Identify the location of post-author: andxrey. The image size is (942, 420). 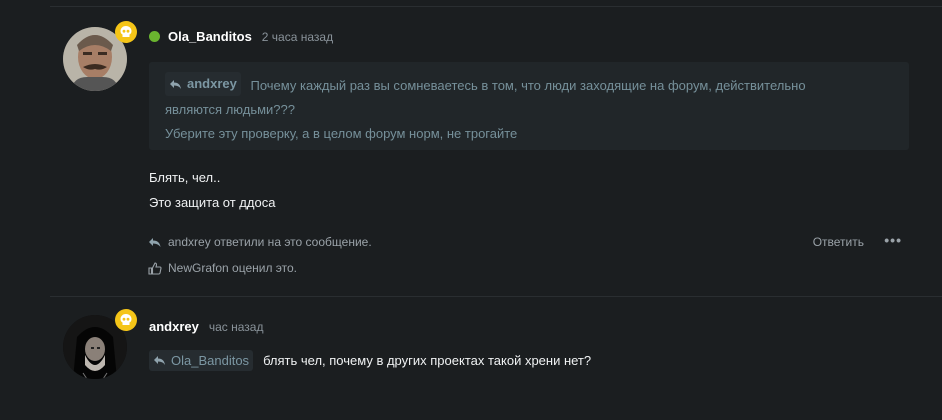
(174, 326).